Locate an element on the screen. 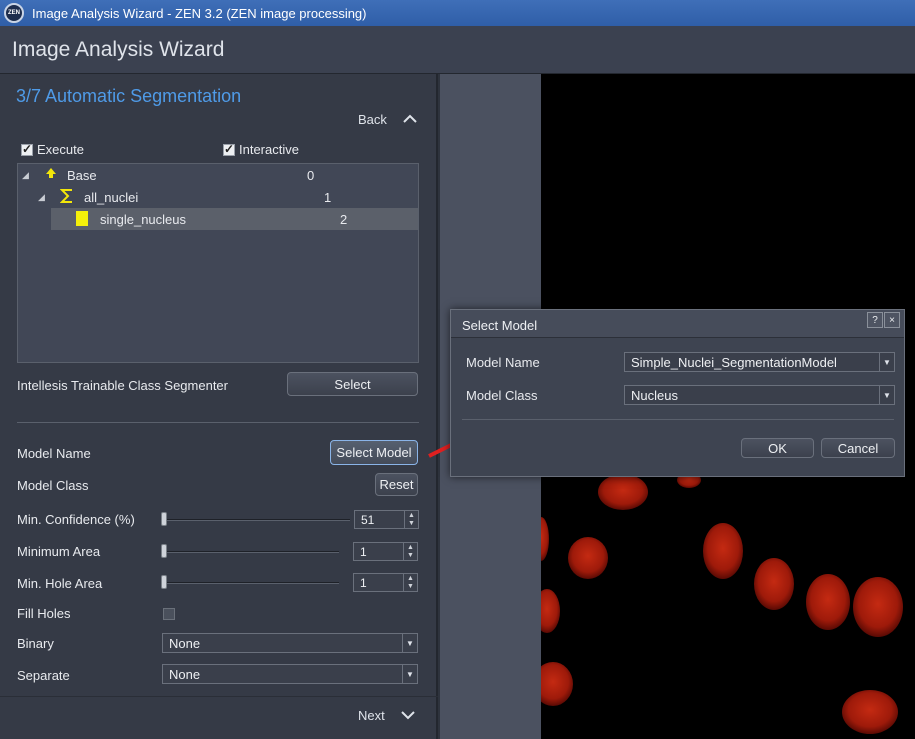  tree-row-single-nucleus: single_nucleus 2 is located at coordinates (234, 219).